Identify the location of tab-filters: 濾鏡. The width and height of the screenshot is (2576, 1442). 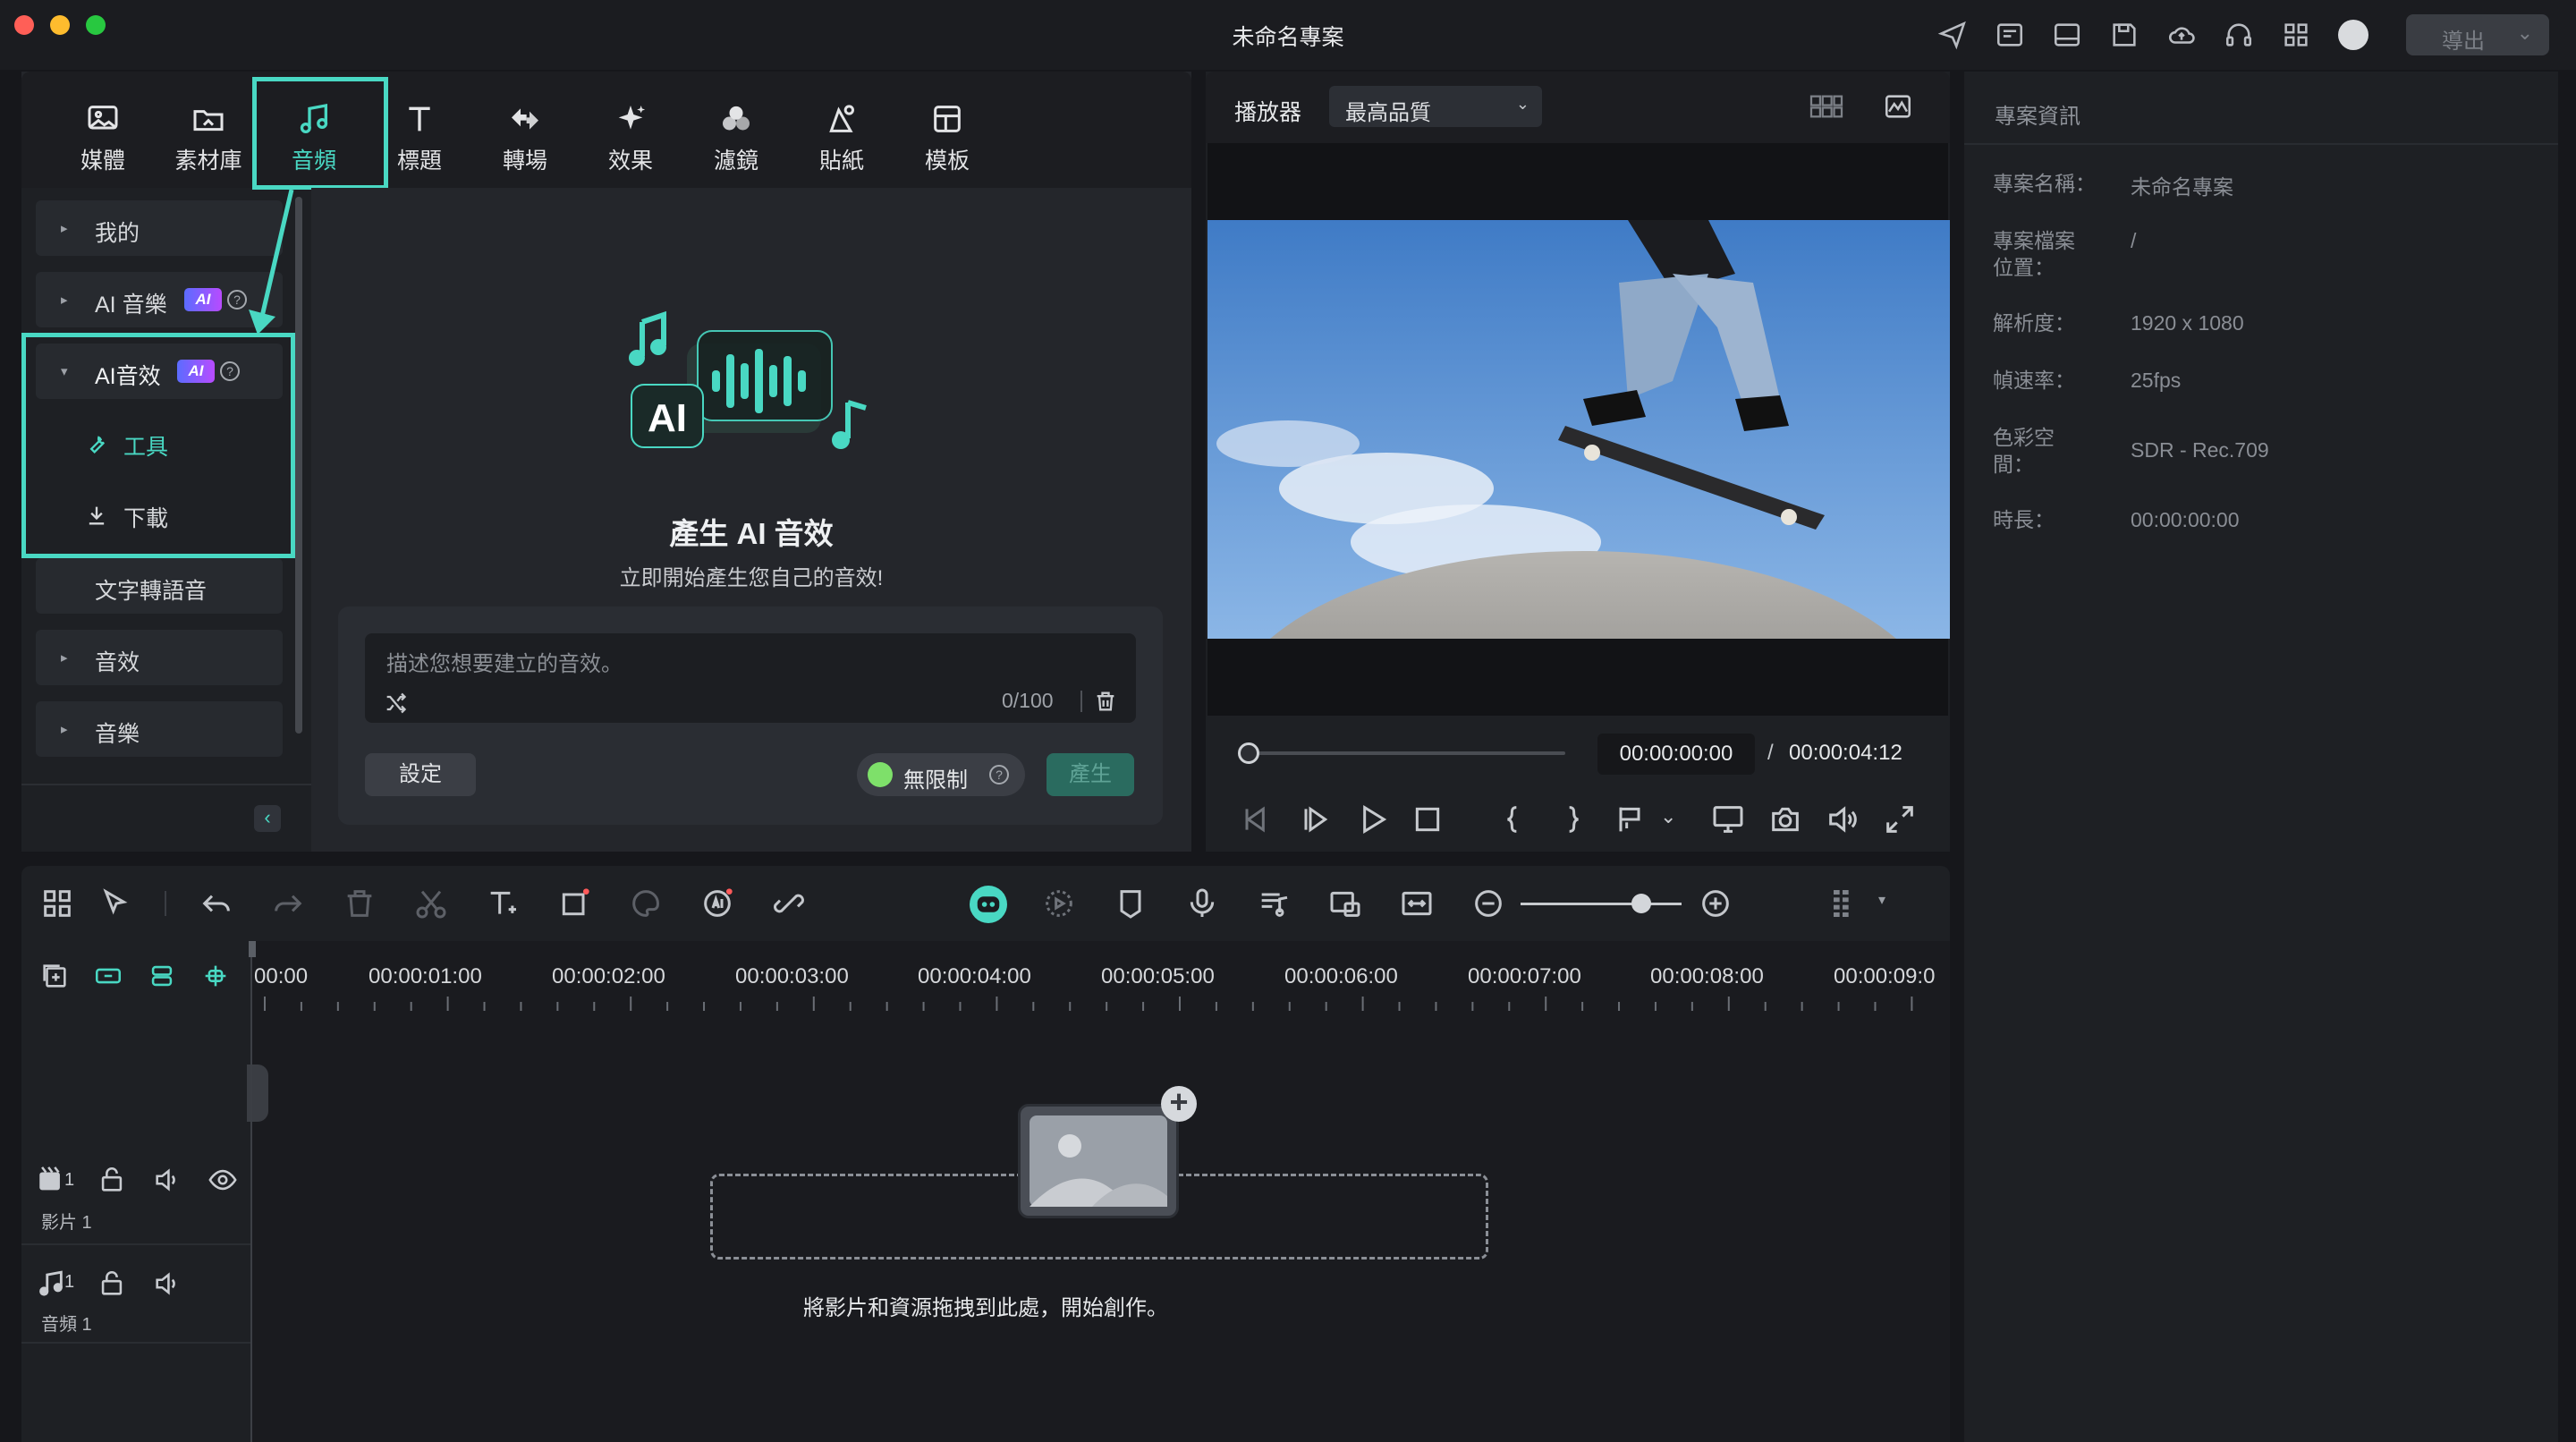
(736, 143).